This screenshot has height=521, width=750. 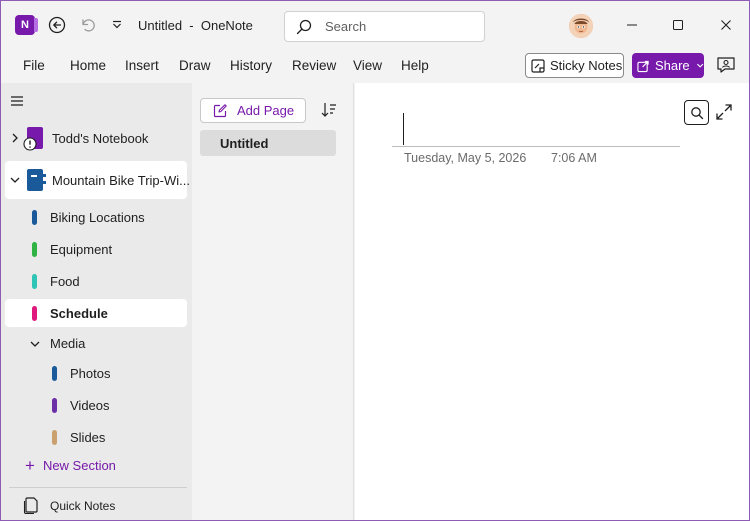 I want to click on page-date: Tuesday, May 5, 2026, so click(x=465, y=158).